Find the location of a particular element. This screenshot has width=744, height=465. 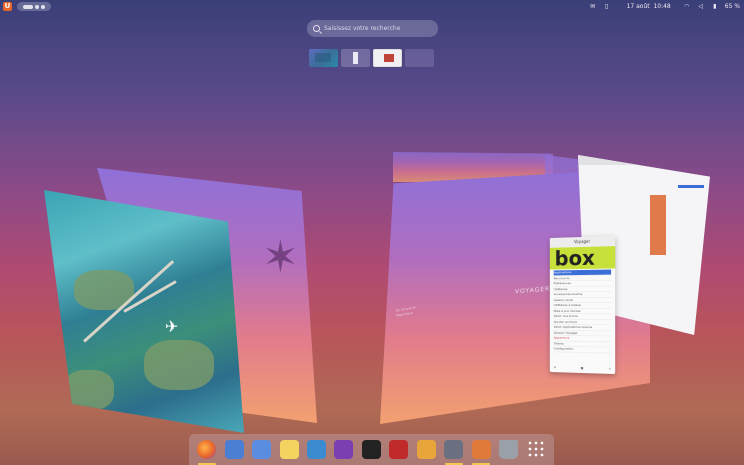

dock-item-notes is located at coordinates (289, 450).